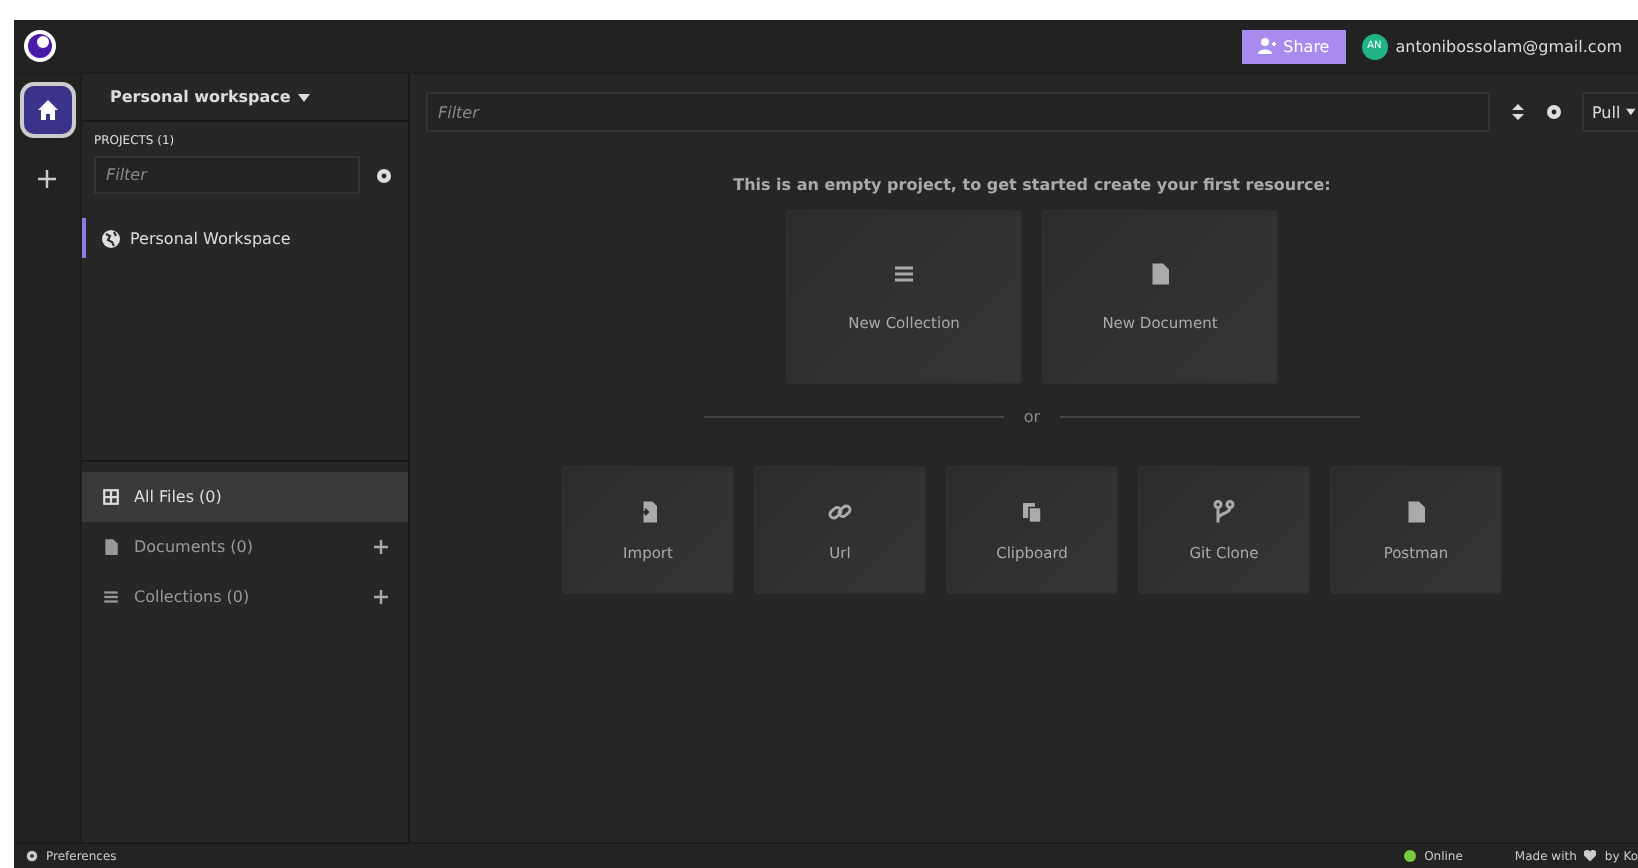 This screenshot has height=868, width=1638. Describe the element at coordinates (1610, 112) in the screenshot. I see `pull-button: Pull` at that location.